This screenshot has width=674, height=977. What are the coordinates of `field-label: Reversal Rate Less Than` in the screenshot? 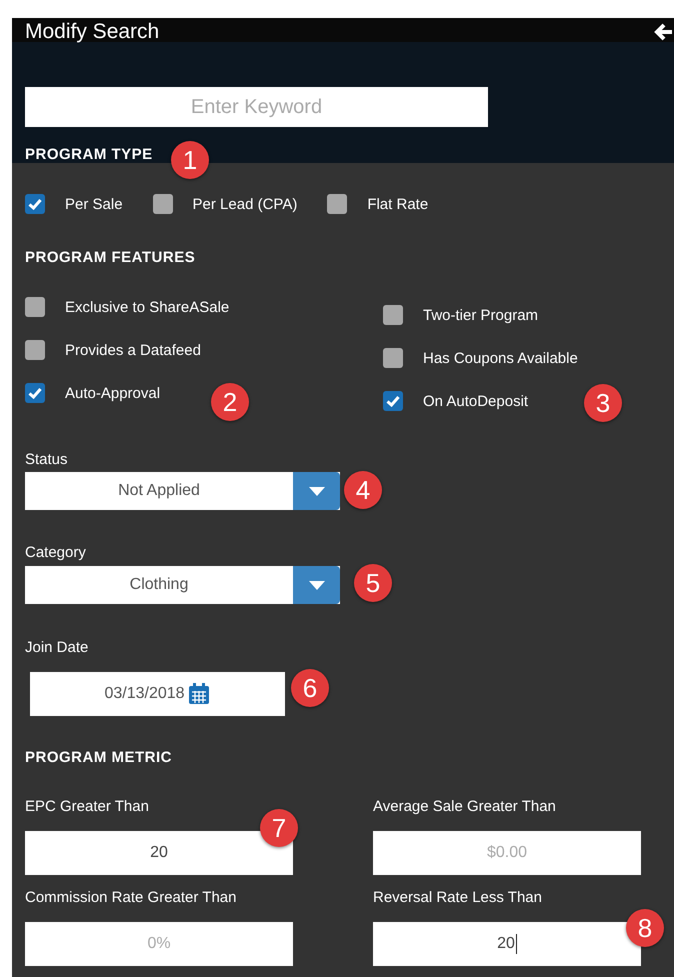 It's located at (457, 898).